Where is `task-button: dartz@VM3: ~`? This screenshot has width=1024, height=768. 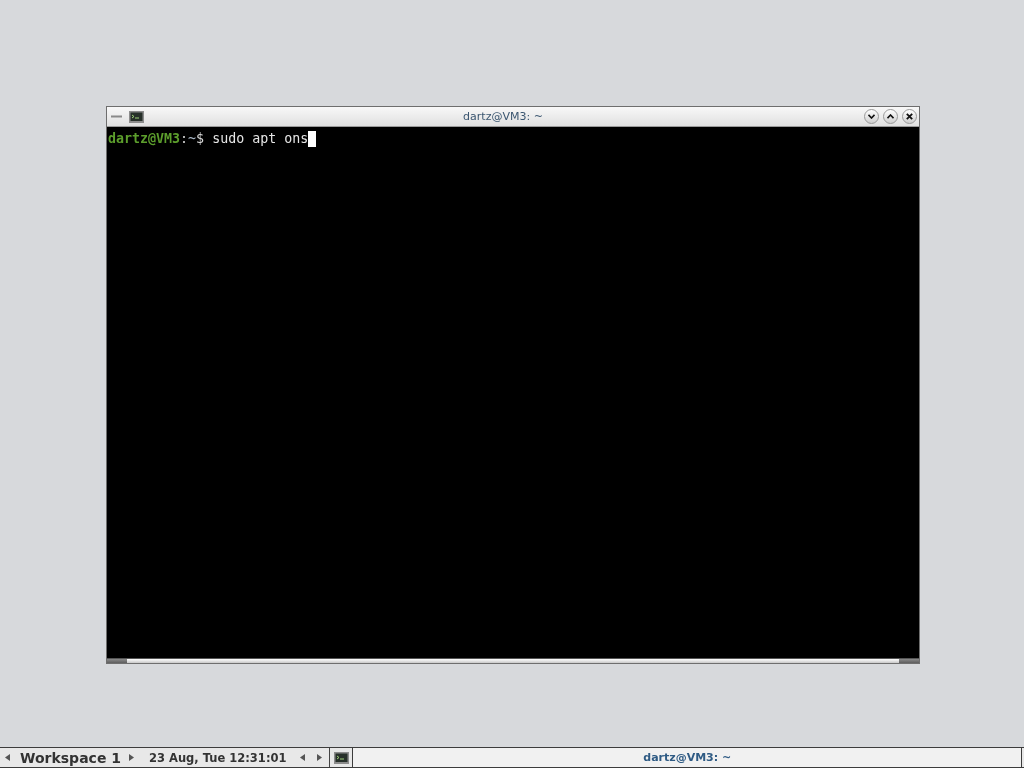
task-button: dartz@VM3: ~ is located at coordinates (687, 757).